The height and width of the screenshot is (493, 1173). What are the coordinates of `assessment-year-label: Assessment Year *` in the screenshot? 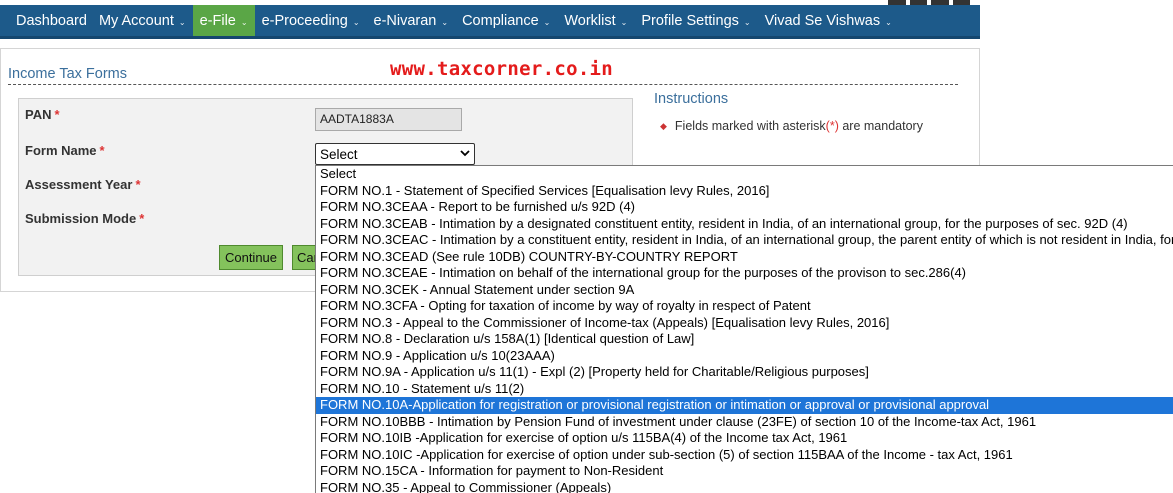 It's located at (83, 184).